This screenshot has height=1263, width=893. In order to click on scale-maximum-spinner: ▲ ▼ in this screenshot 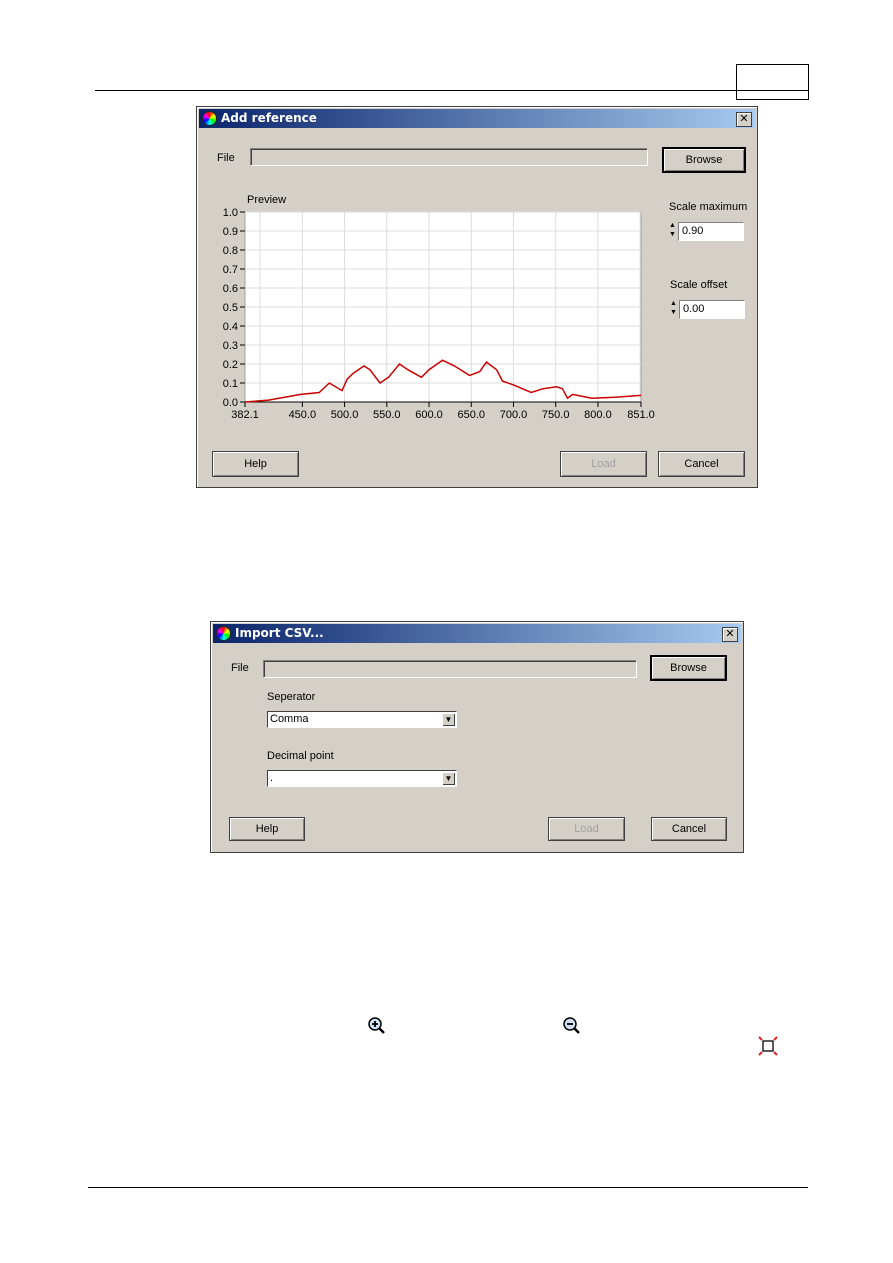, I will do `click(672, 231)`.